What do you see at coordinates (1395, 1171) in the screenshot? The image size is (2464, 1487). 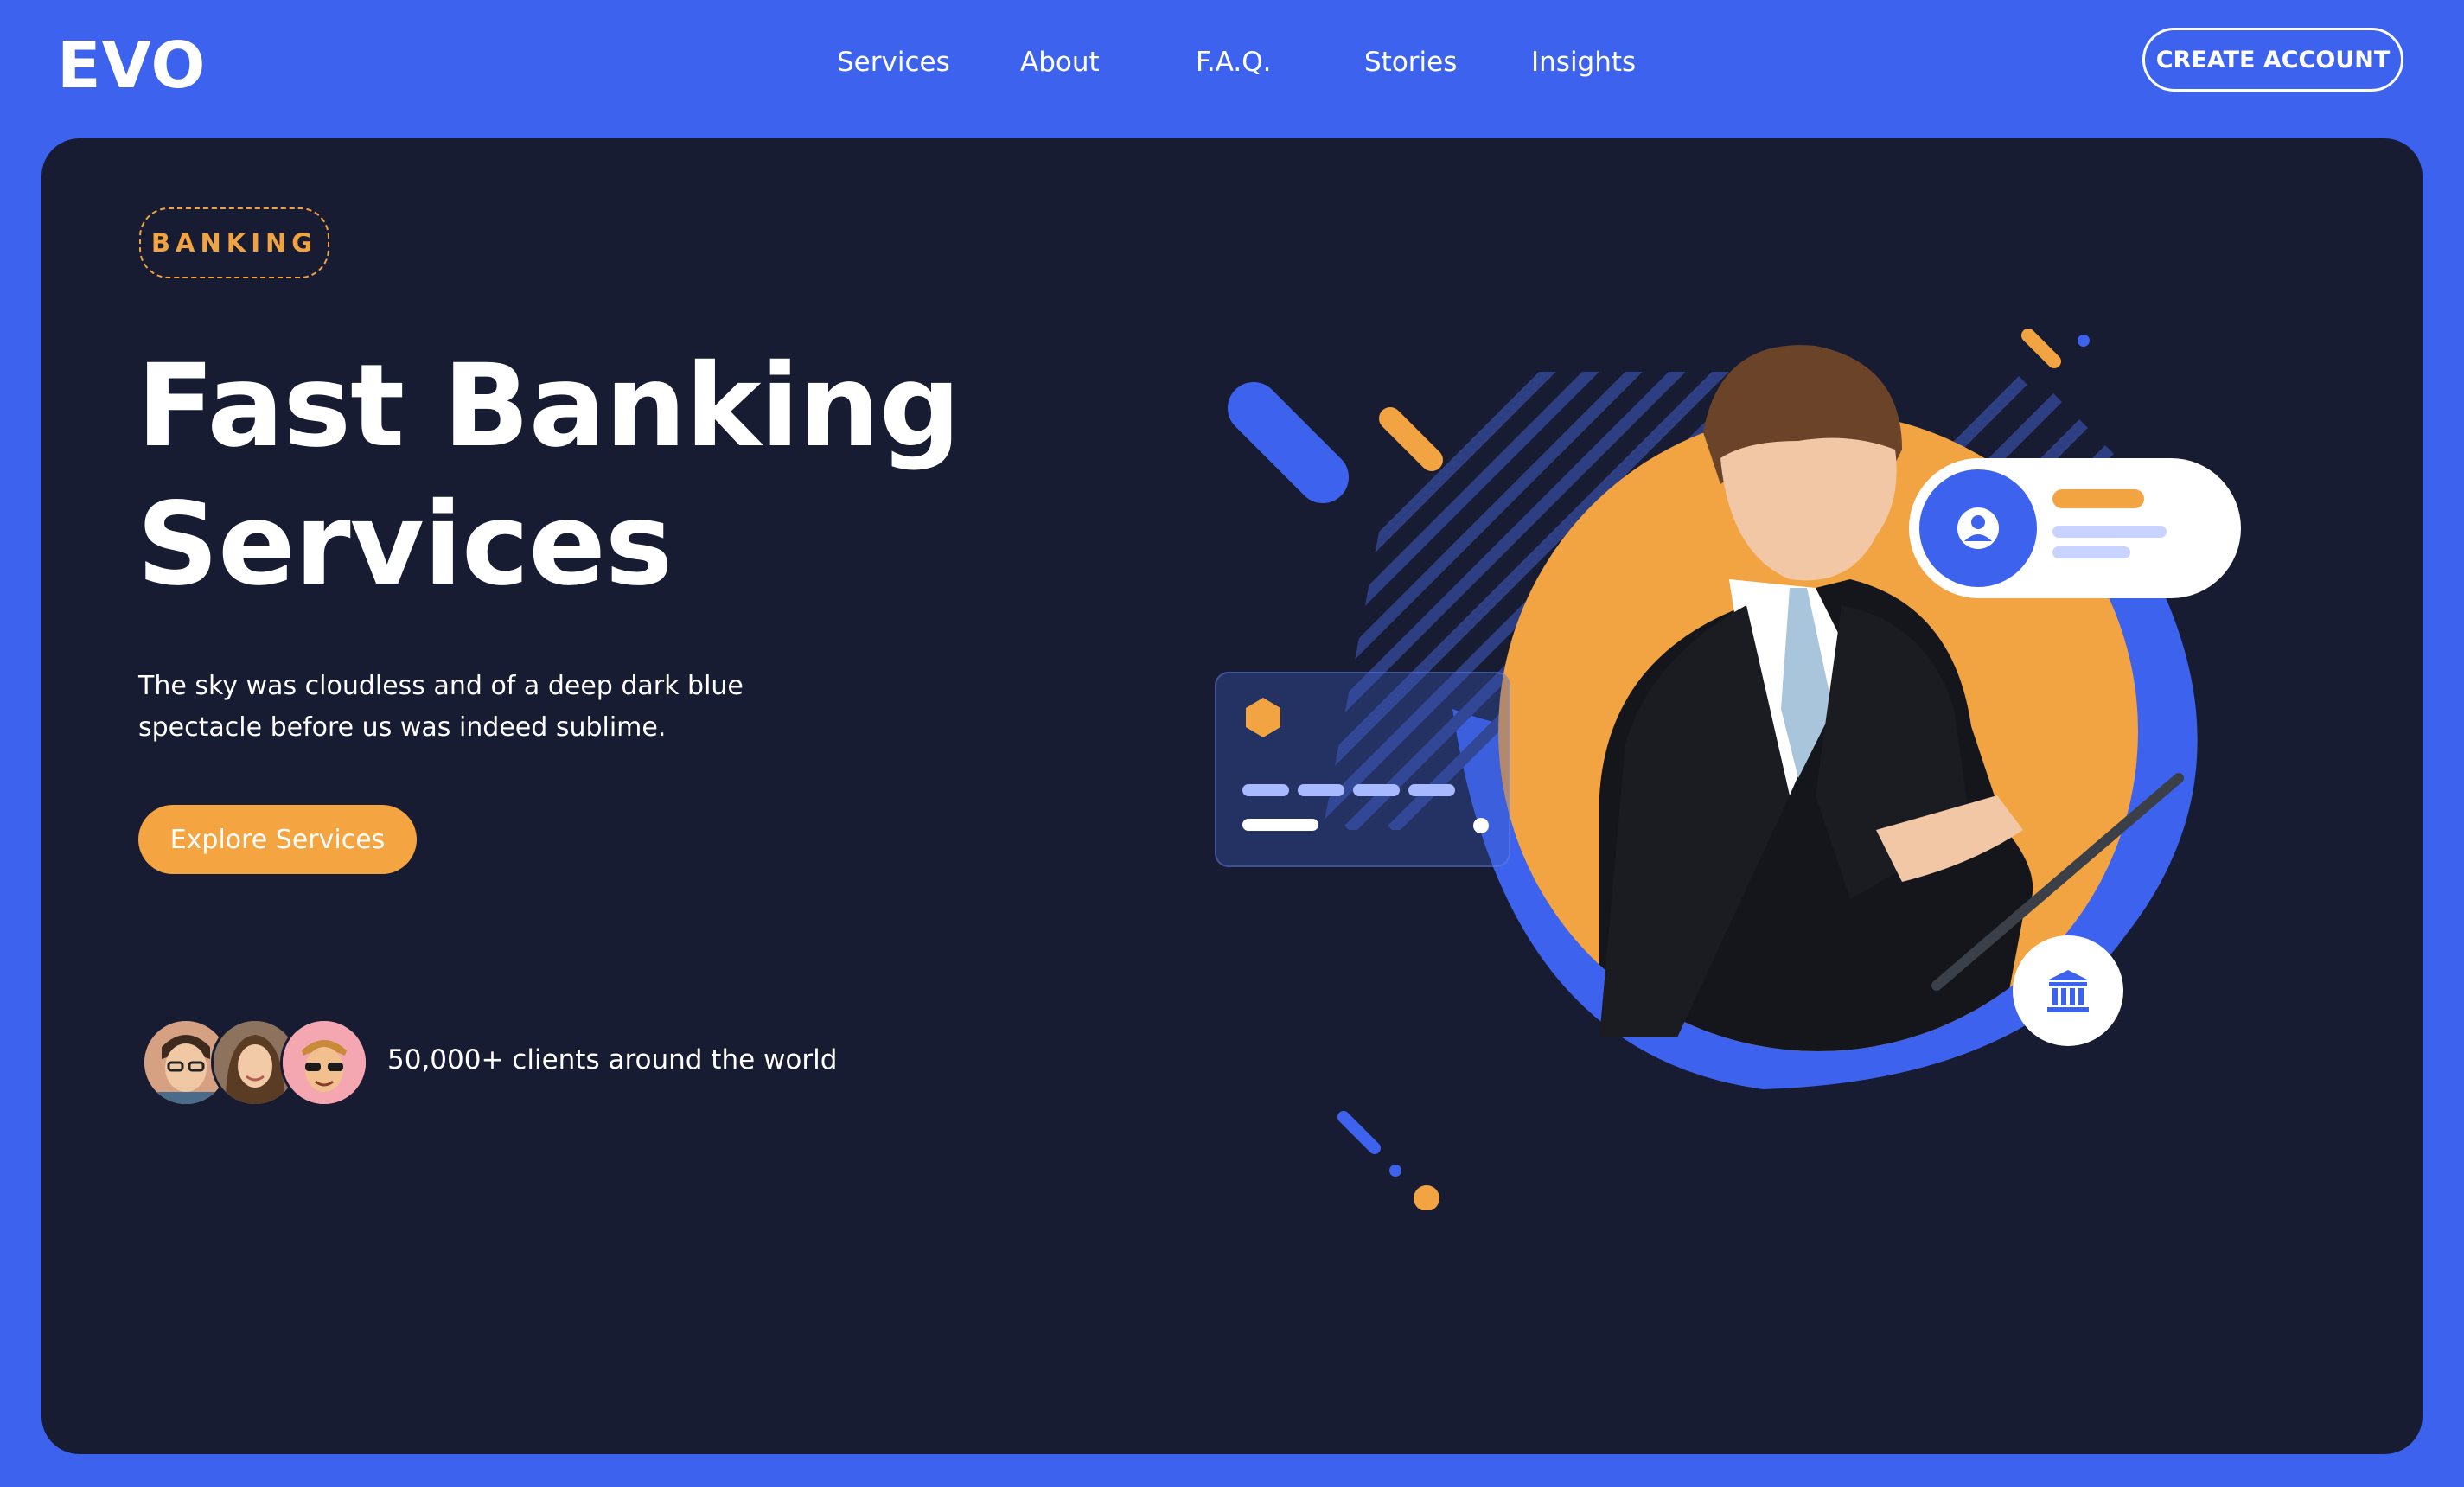 I see `blue-small-dot` at bounding box center [1395, 1171].